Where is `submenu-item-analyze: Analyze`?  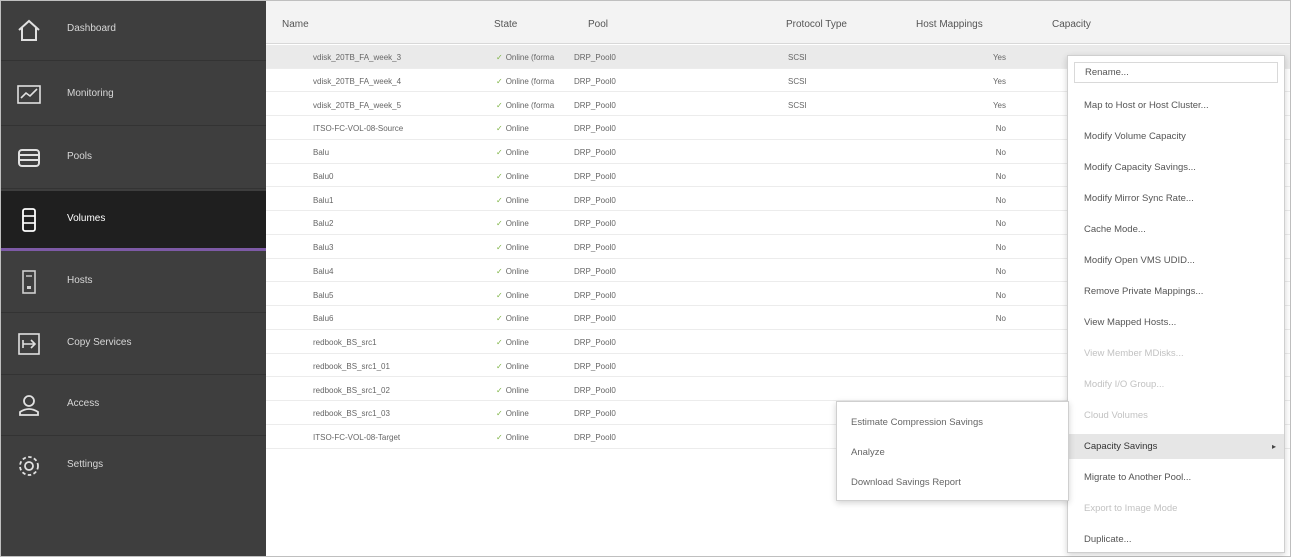 submenu-item-analyze: Analyze is located at coordinates (952, 453).